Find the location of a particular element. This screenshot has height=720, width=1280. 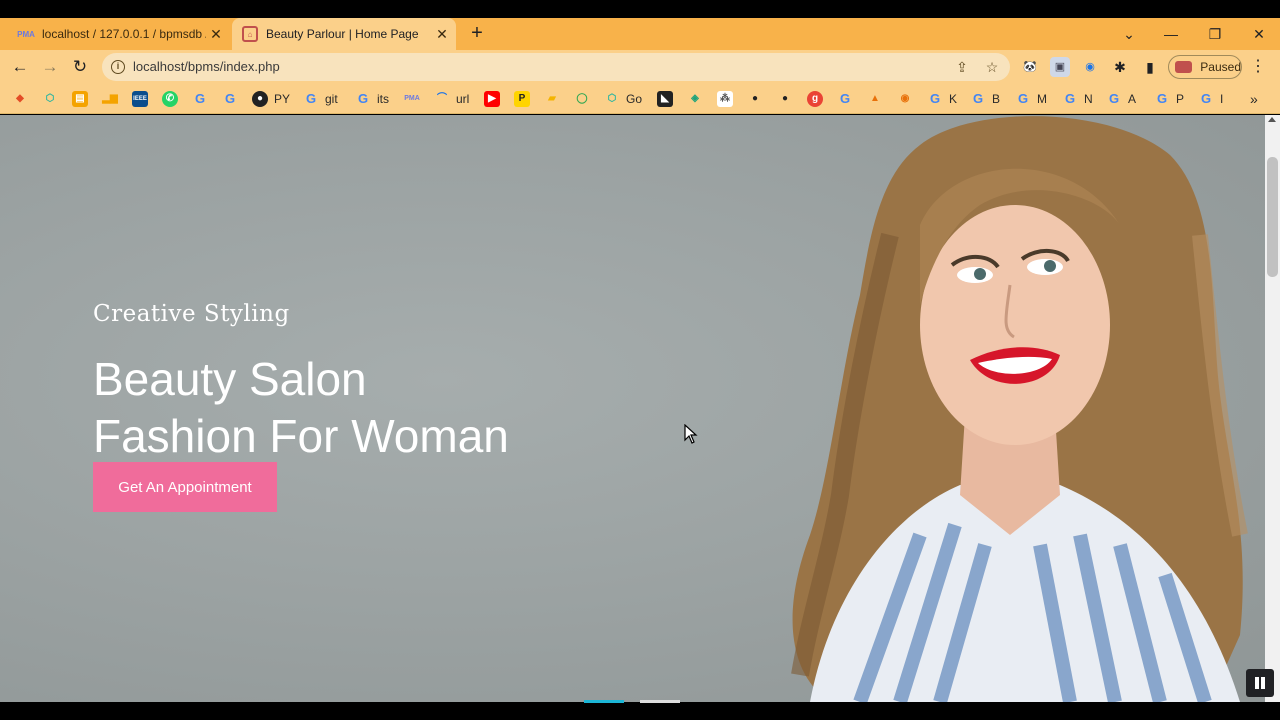

bookmark-item: ⁂ is located at coordinates (728, 99).